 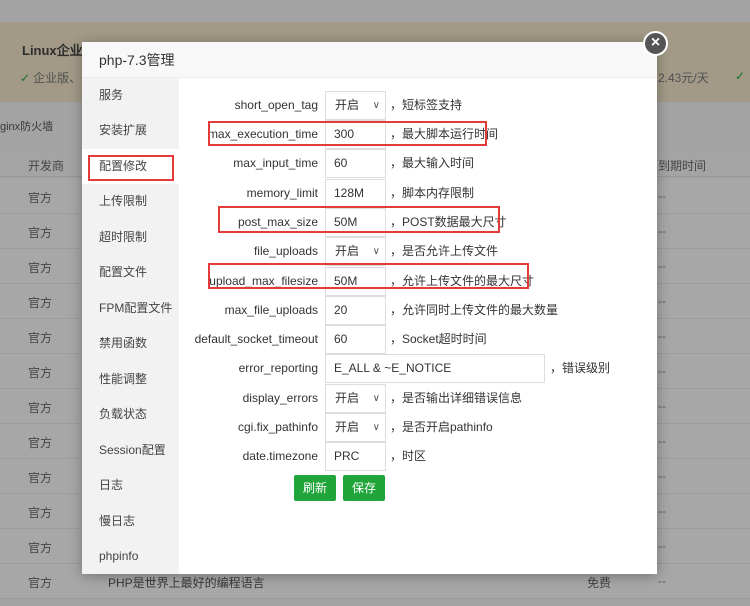 What do you see at coordinates (364, 488) in the screenshot?
I see `save-button: 保存` at bounding box center [364, 488].